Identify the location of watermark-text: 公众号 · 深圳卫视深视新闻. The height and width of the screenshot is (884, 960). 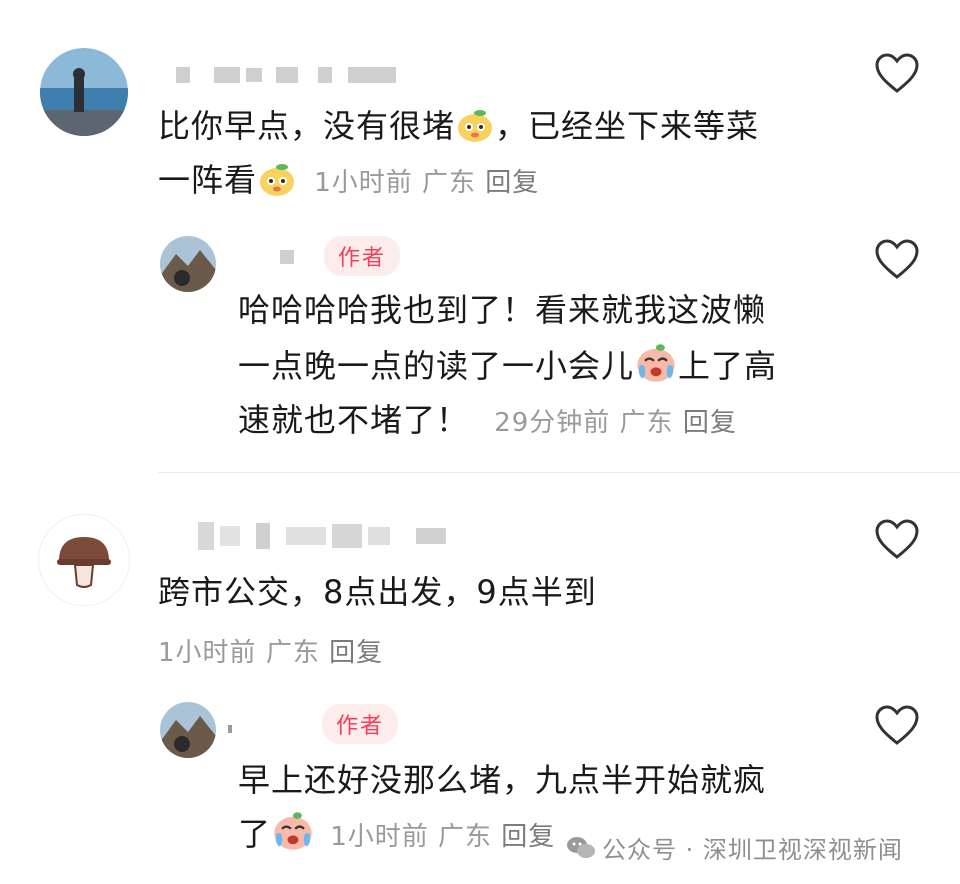
(752, 850).